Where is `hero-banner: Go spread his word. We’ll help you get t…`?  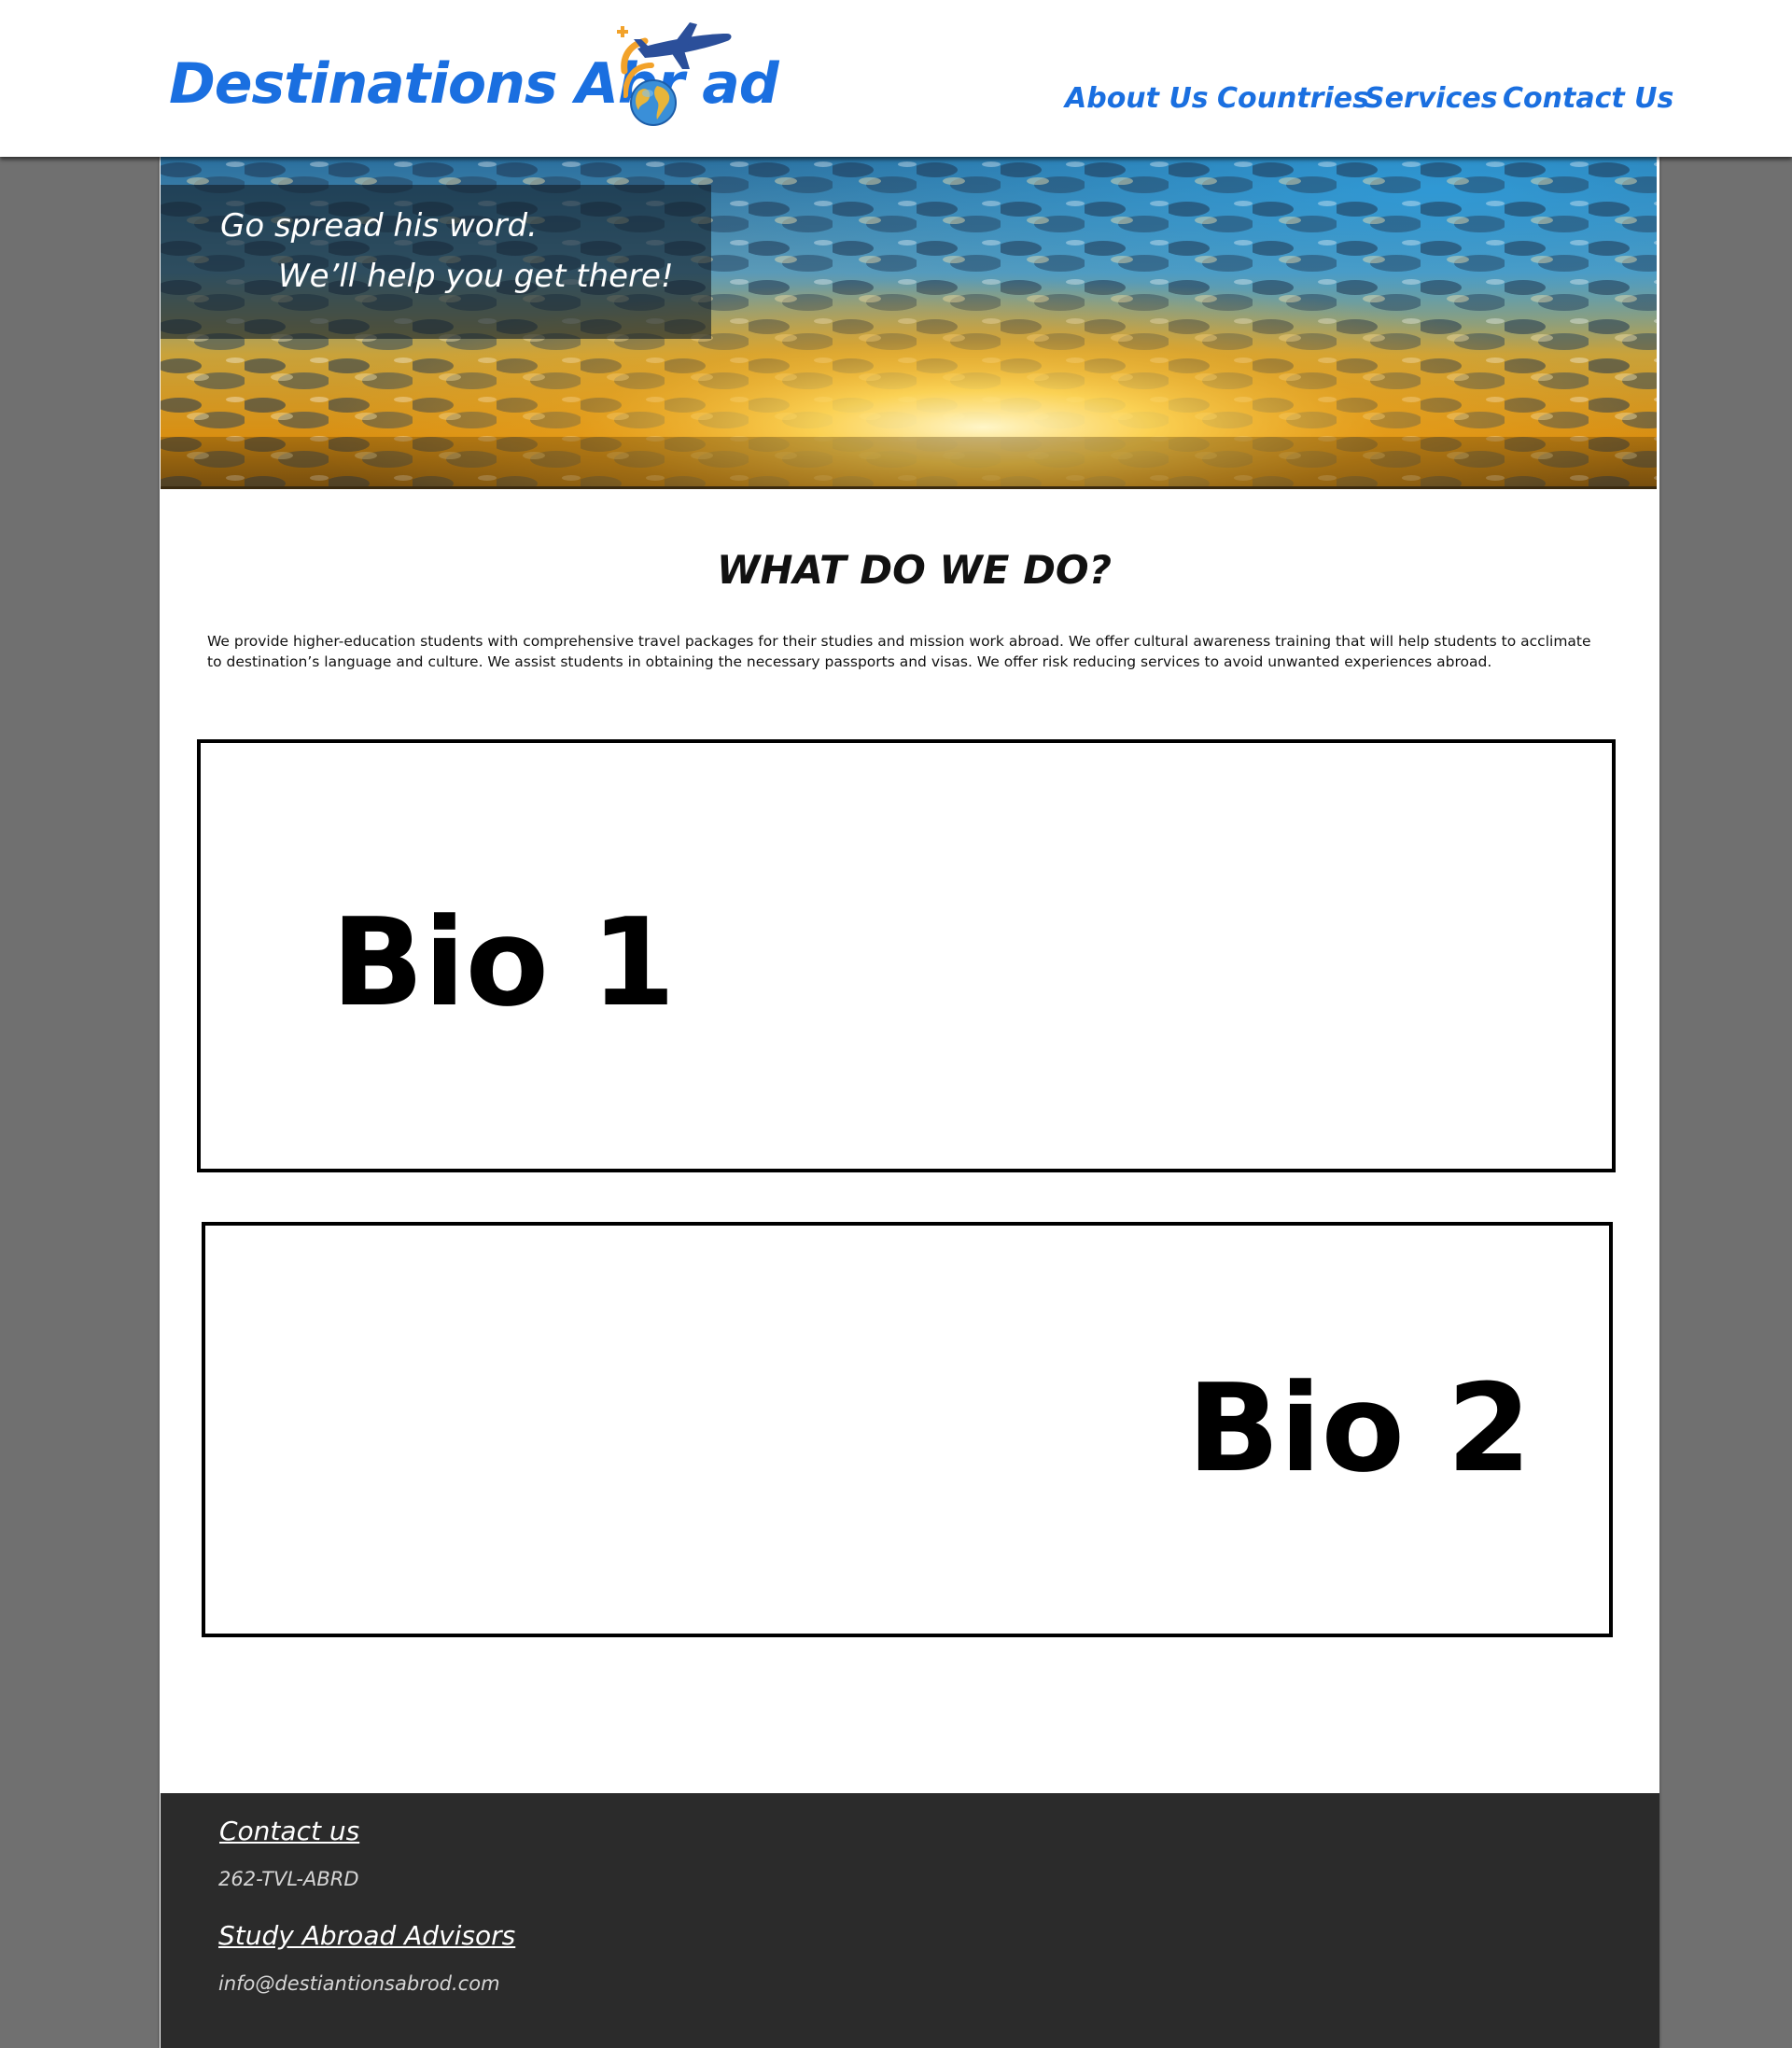 hero-banner: Go spread his word. We’ll help you get t… is located at coordinates (909, 323).